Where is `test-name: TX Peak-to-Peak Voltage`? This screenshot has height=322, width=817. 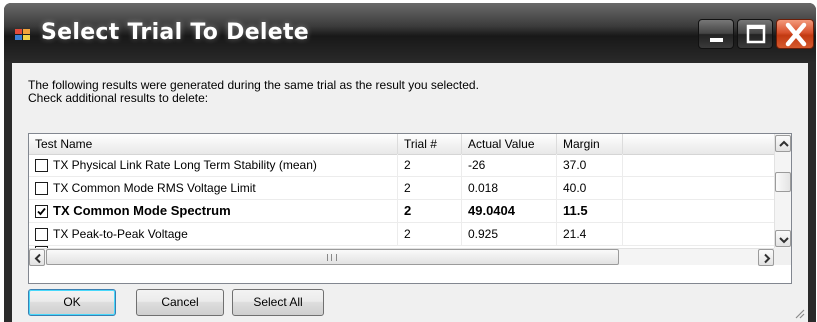 test-name: TX Peak-to-Peak Voltage is located at coordinates (120, 234).